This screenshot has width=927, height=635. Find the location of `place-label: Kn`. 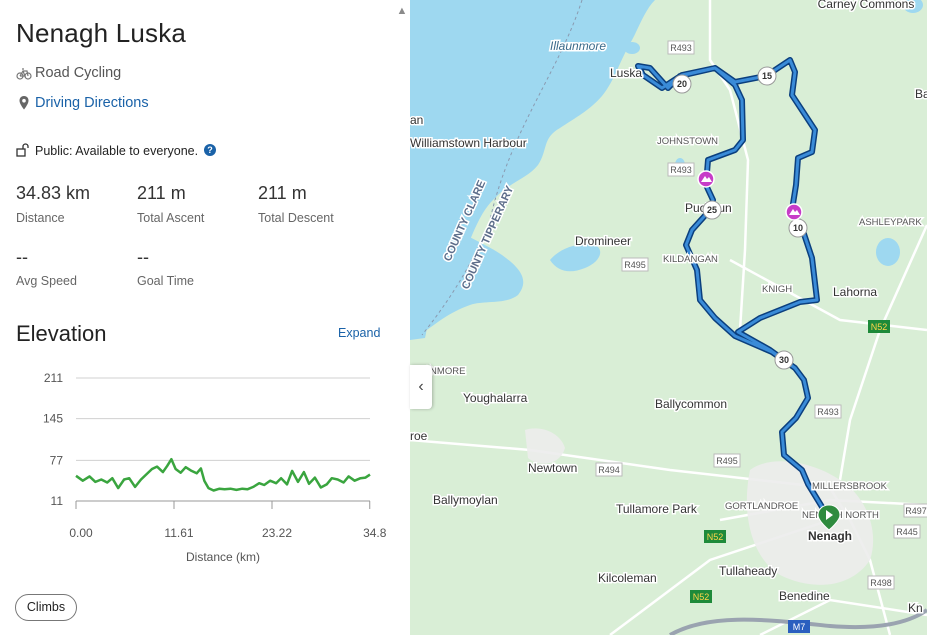

place-label: Kn is located at coordinates (915, 608).